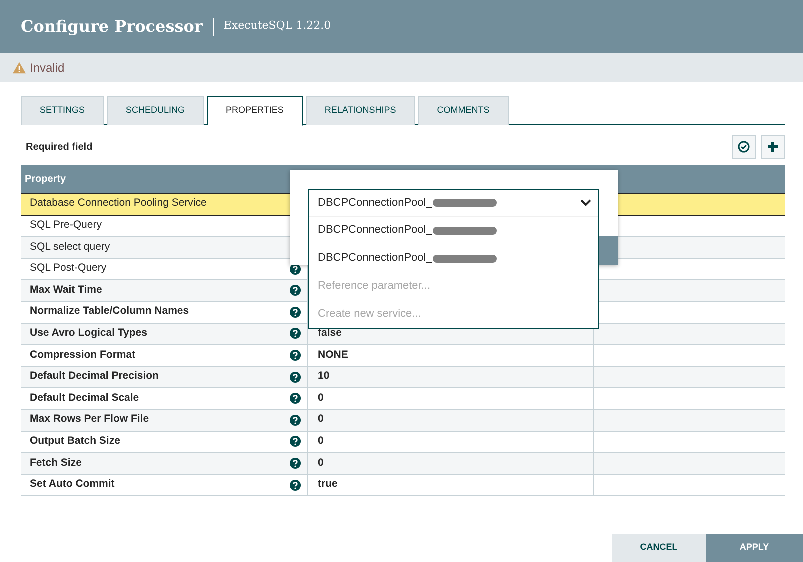  What do you see at coordinates (66, 226) in the screenshot?
I see `property-name: SQL Pre-Query` at bounding box center [66, 226].